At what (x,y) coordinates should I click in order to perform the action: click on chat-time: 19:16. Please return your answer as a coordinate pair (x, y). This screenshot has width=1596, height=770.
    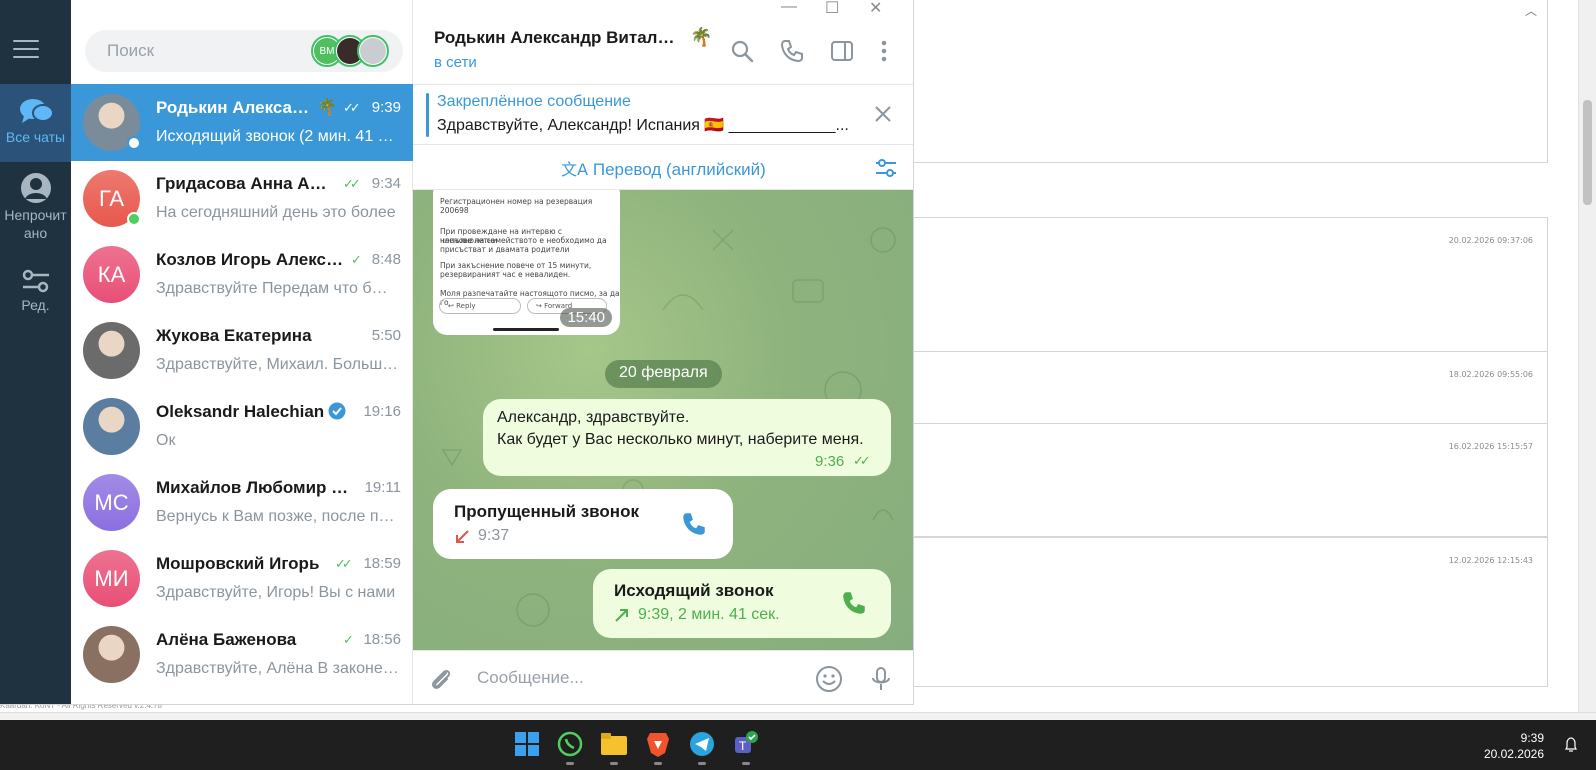
    Looking at the image, I should click on (382, 411).